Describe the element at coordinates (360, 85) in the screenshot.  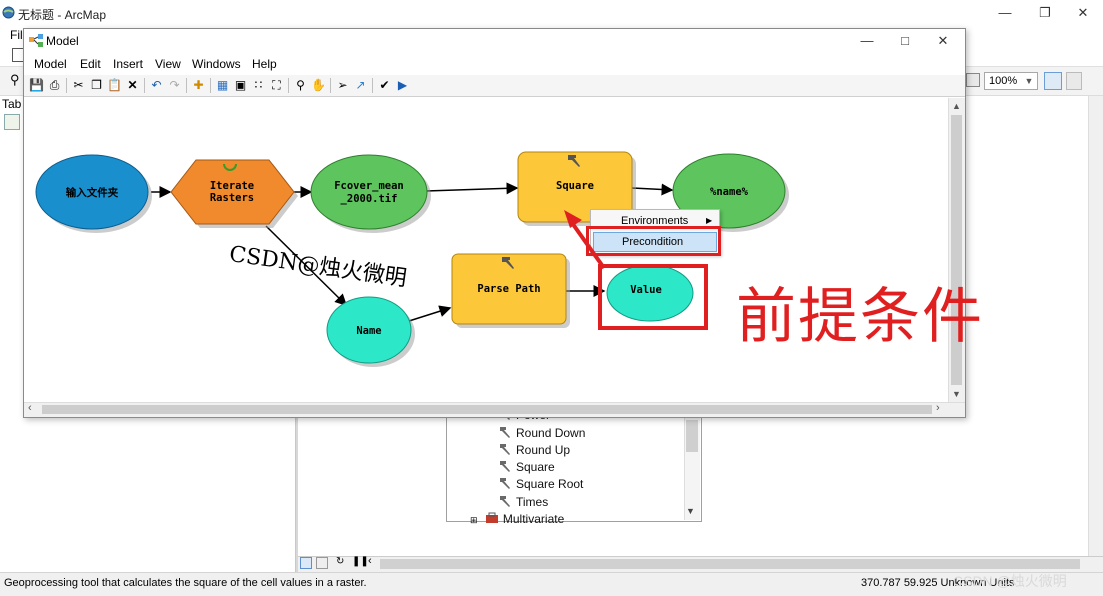
I see `connect-icon: ↗` at that location.